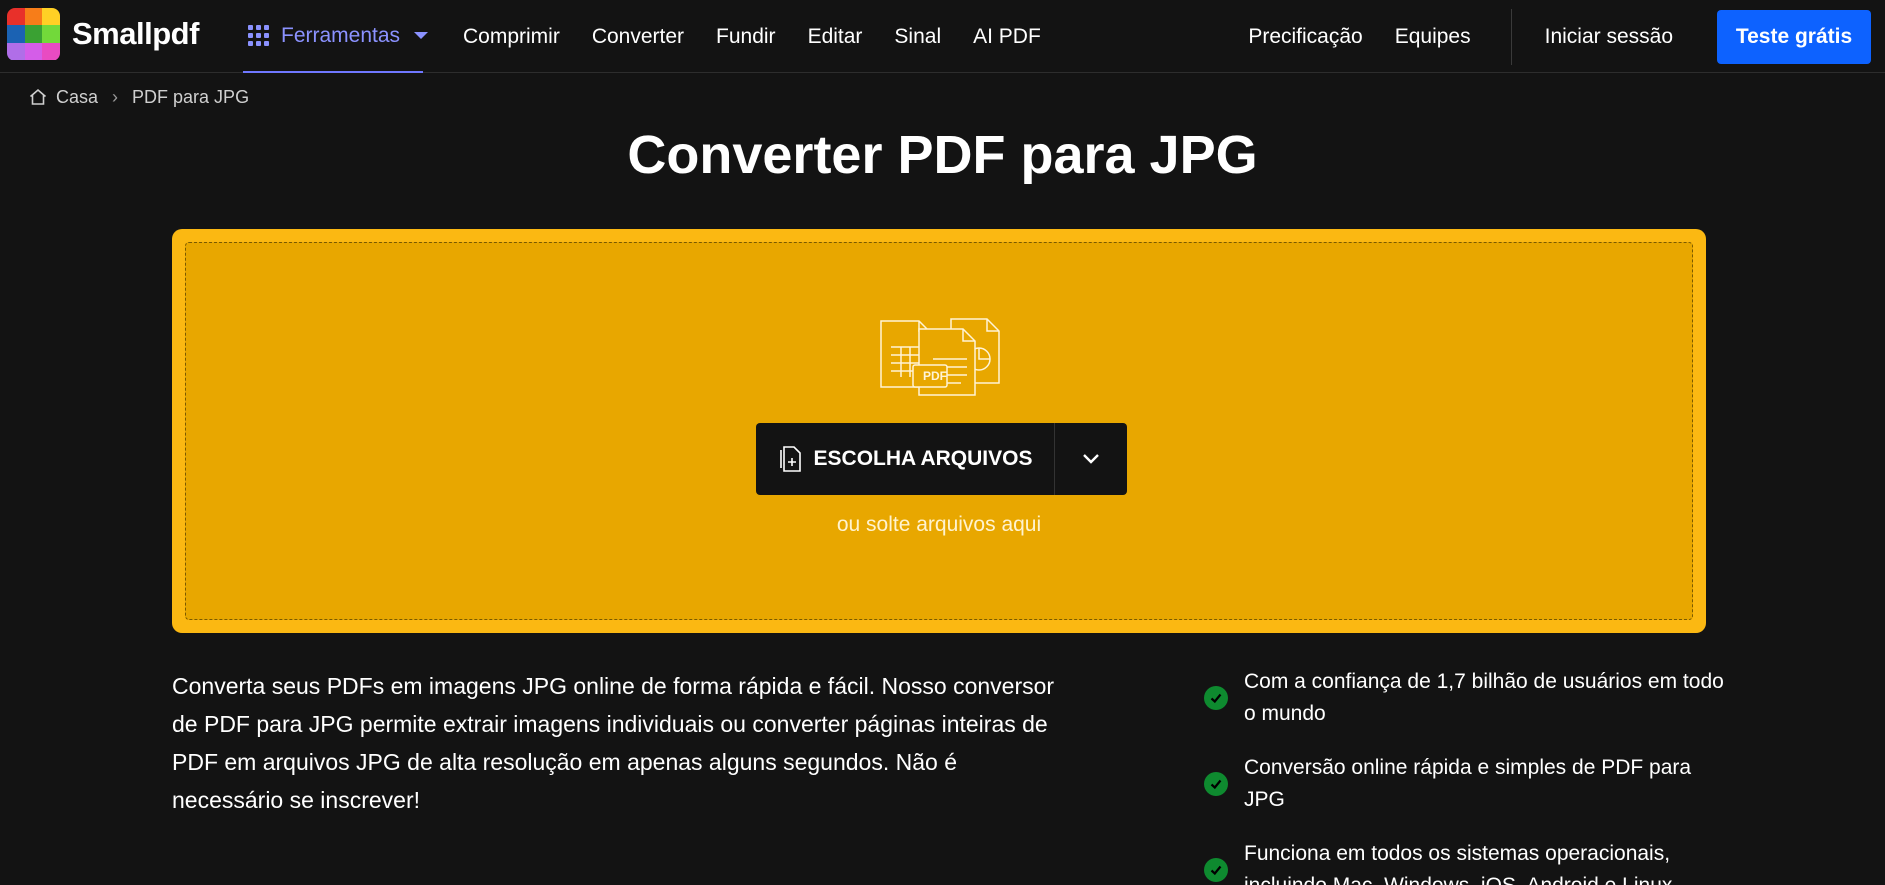 Image resolution: width=1885 pixels, height=885 pixels. Describe the element at coordinates (135, 33) in the screenshot. I see `logo-text: Smallpdf` at that location.